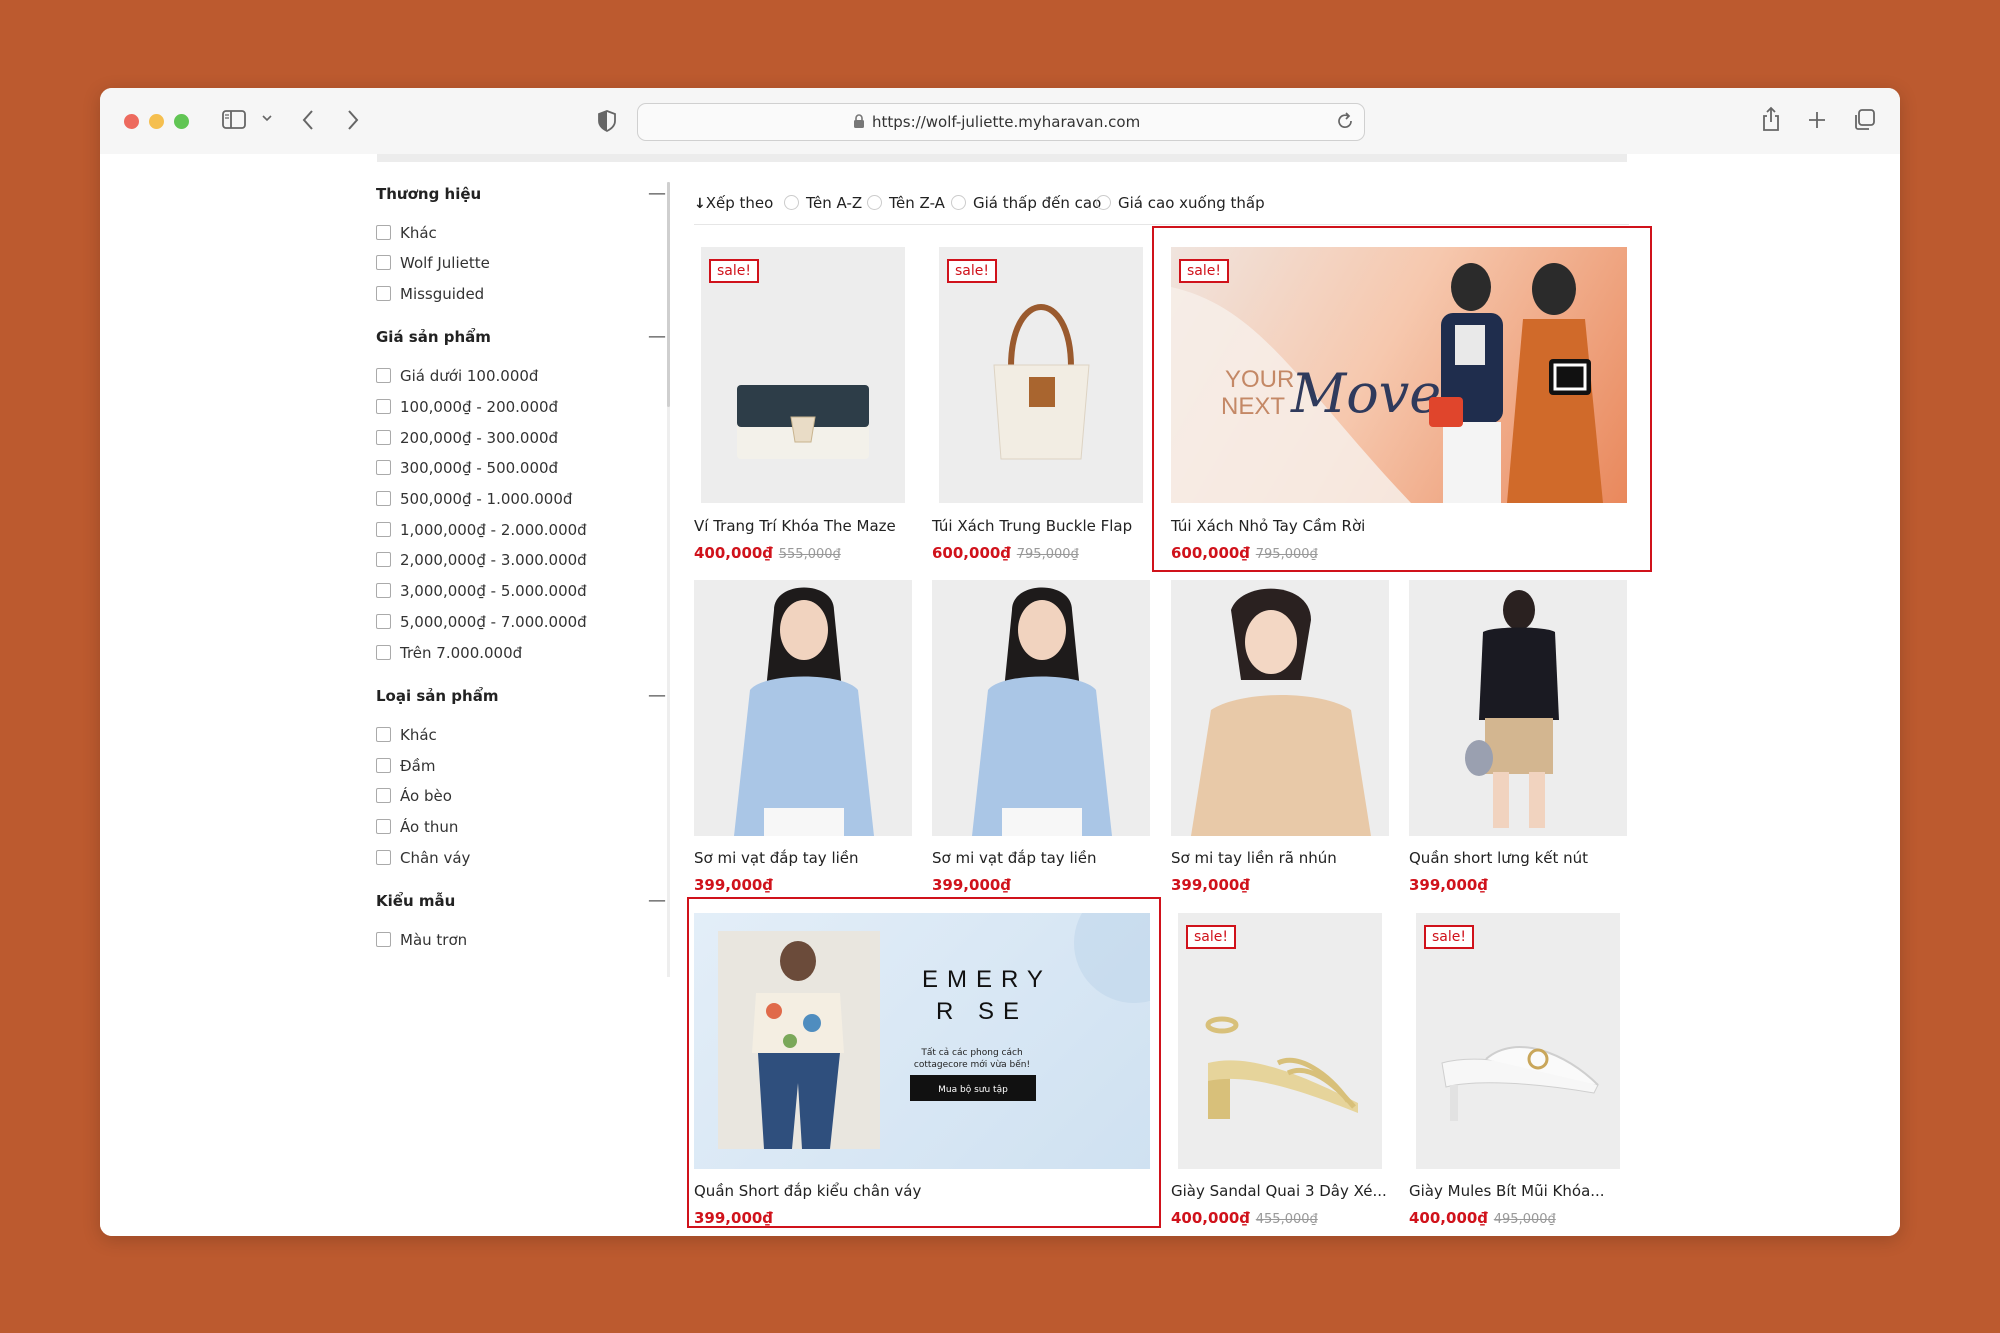 Image resolution: width=2000 pixels, height=1333 pixels. What do you see at coordinates (308, 120) in the screenshot?
I see `back-icon` at bounding box center [308, 120].